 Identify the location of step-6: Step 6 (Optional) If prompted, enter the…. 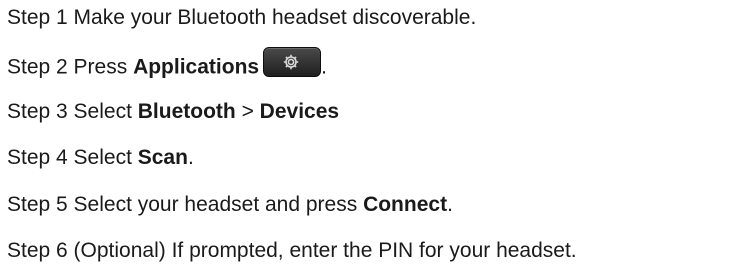
(292, 251).